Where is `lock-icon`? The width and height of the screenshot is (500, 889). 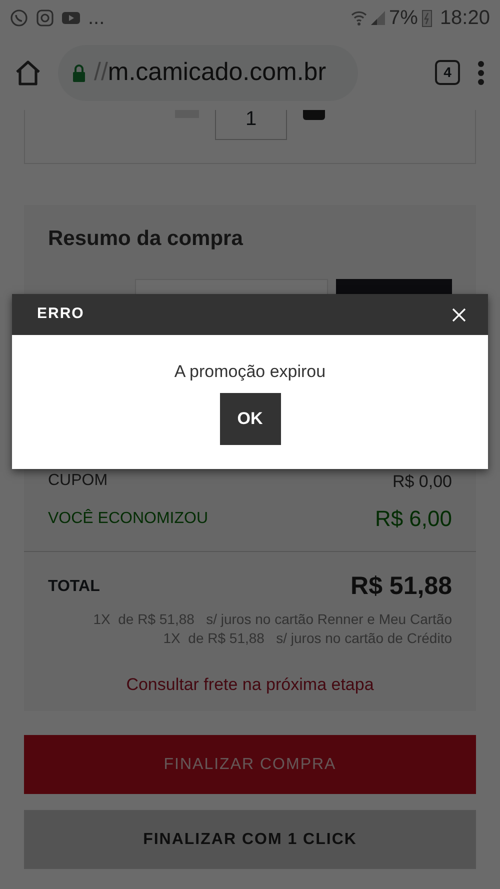
lock-icon is located at coordinates (79, 73).